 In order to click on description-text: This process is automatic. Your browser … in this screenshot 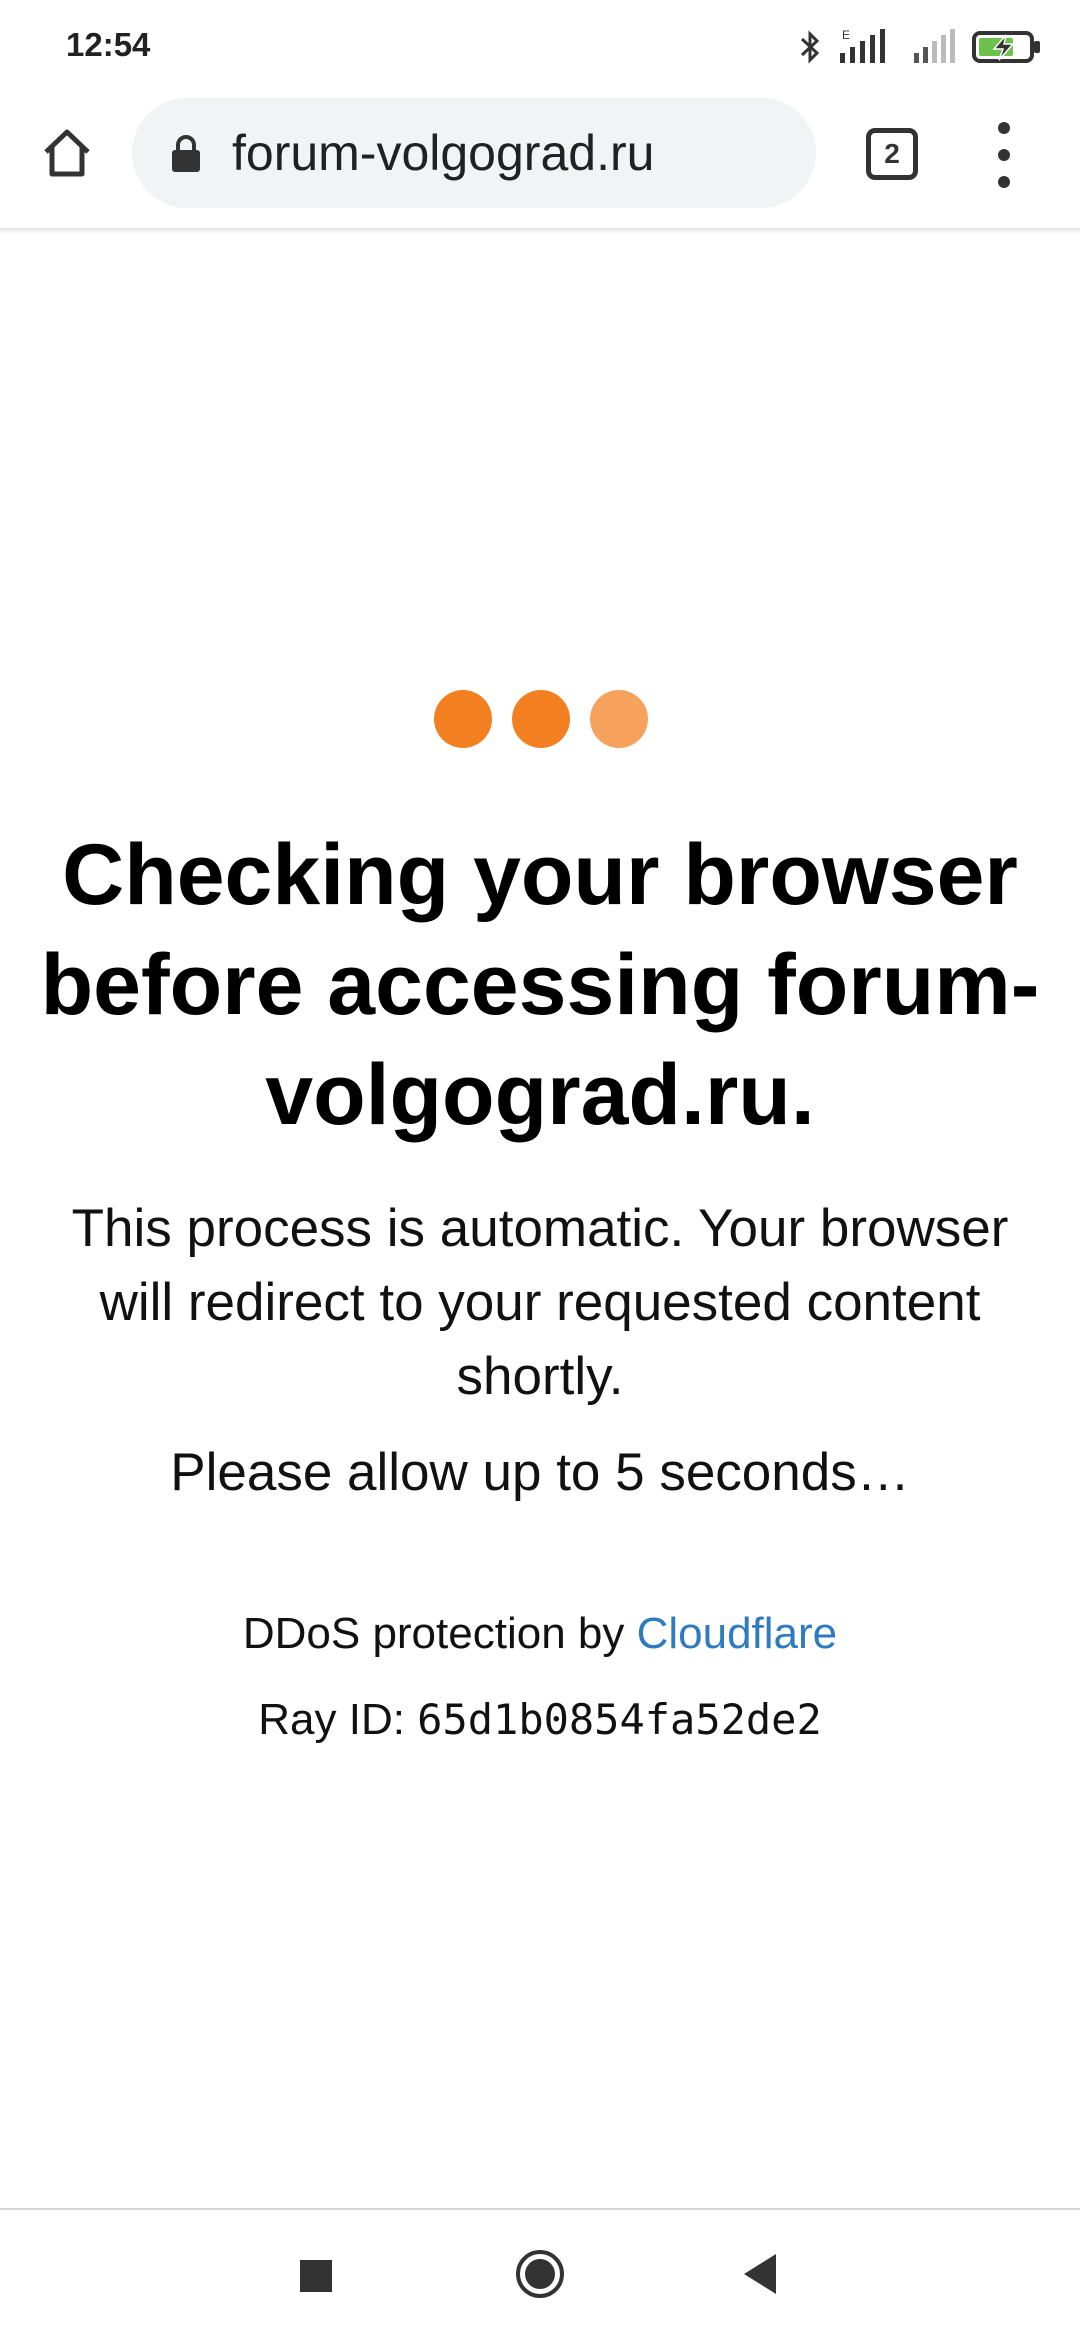, I will do `click(540, 1302)`.